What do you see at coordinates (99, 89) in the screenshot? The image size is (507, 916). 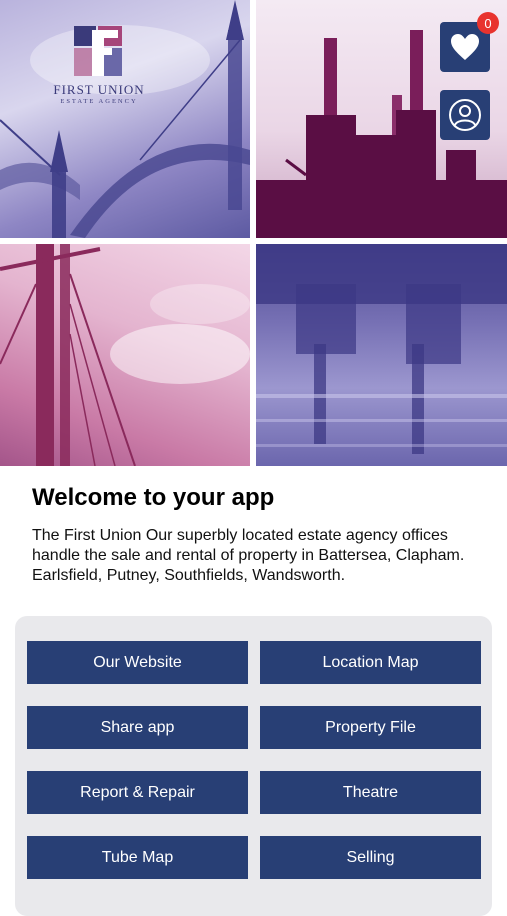 I see `logo-title: FIRST UNION` at bounding box center [99, 89].